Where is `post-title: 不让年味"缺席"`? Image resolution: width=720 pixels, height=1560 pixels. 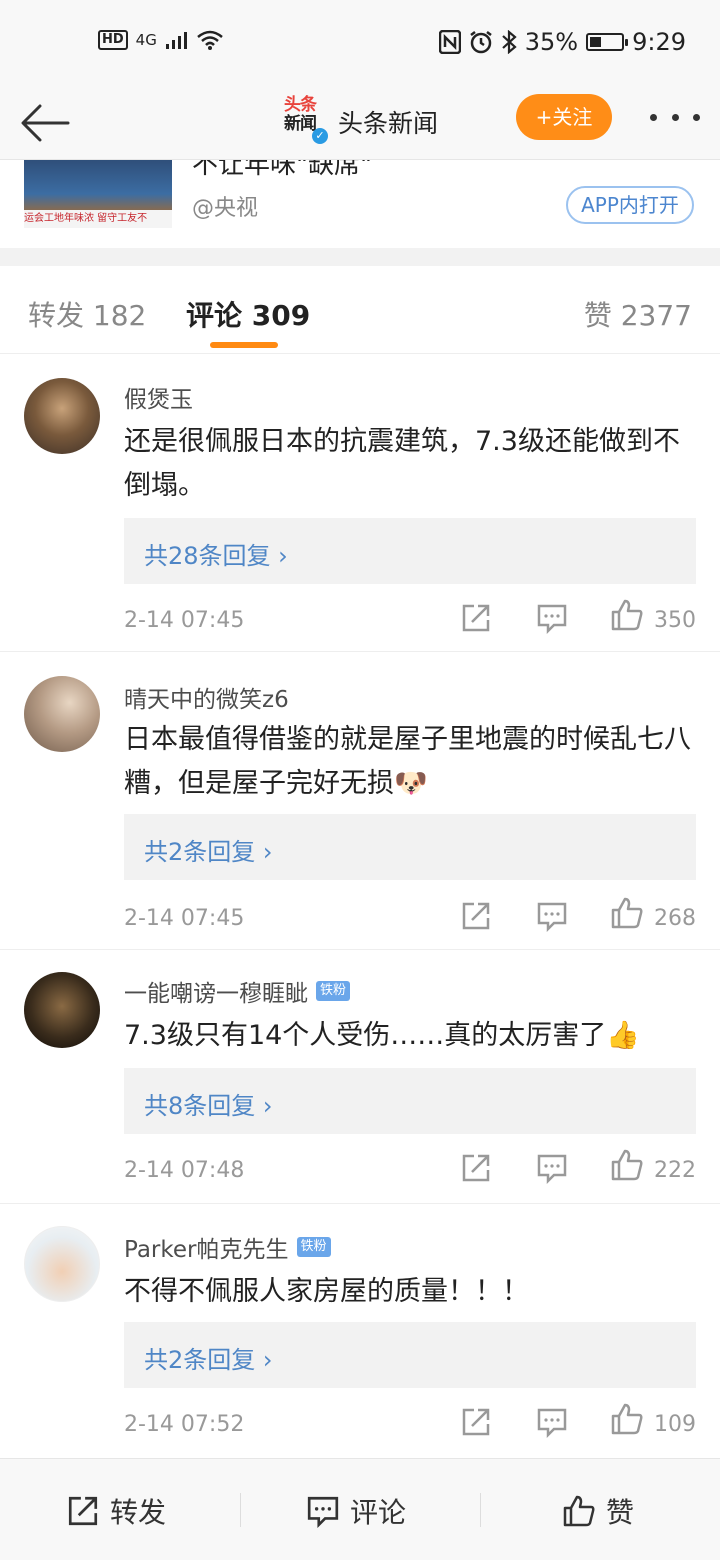 post-title: 不让年味"缺席" is located at coordinates (282, 170).